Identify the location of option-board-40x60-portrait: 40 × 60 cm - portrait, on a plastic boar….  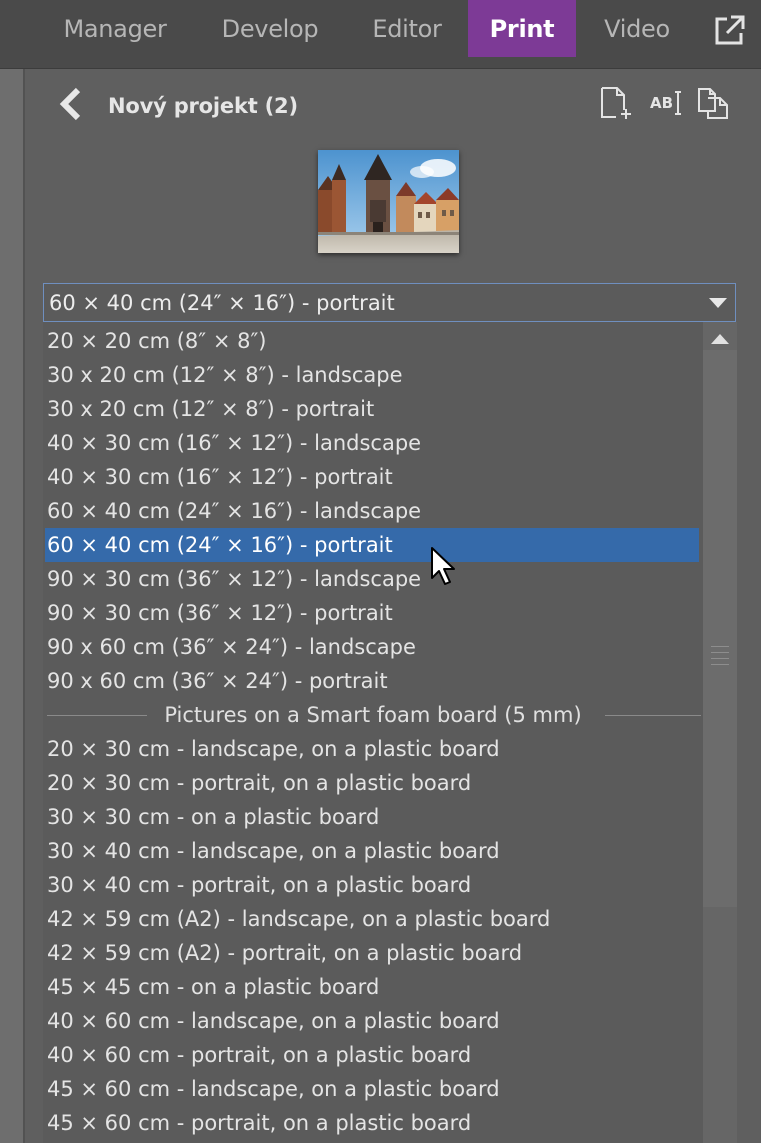
(372, 1055).